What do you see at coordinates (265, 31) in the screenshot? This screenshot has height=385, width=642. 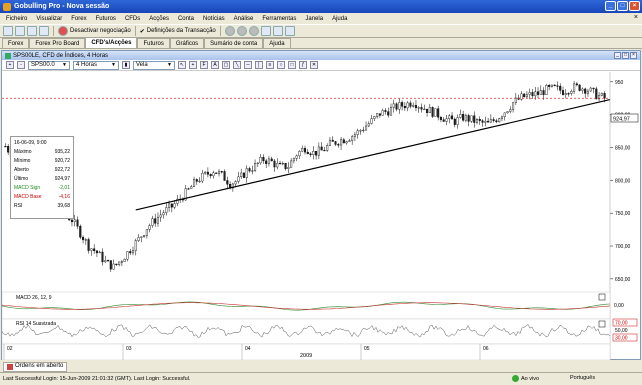 I see `chart-icon` at bounding box center [265, 31].